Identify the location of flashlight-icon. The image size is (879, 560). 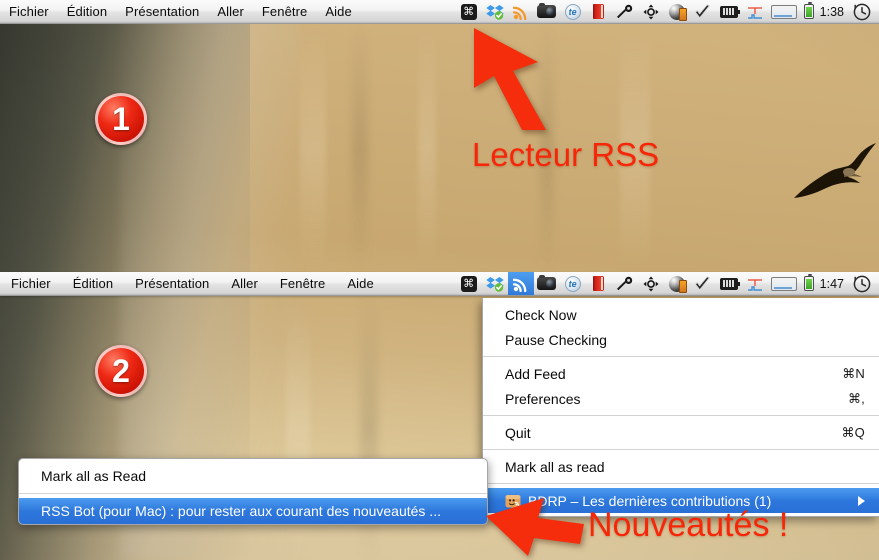
(625, 11).